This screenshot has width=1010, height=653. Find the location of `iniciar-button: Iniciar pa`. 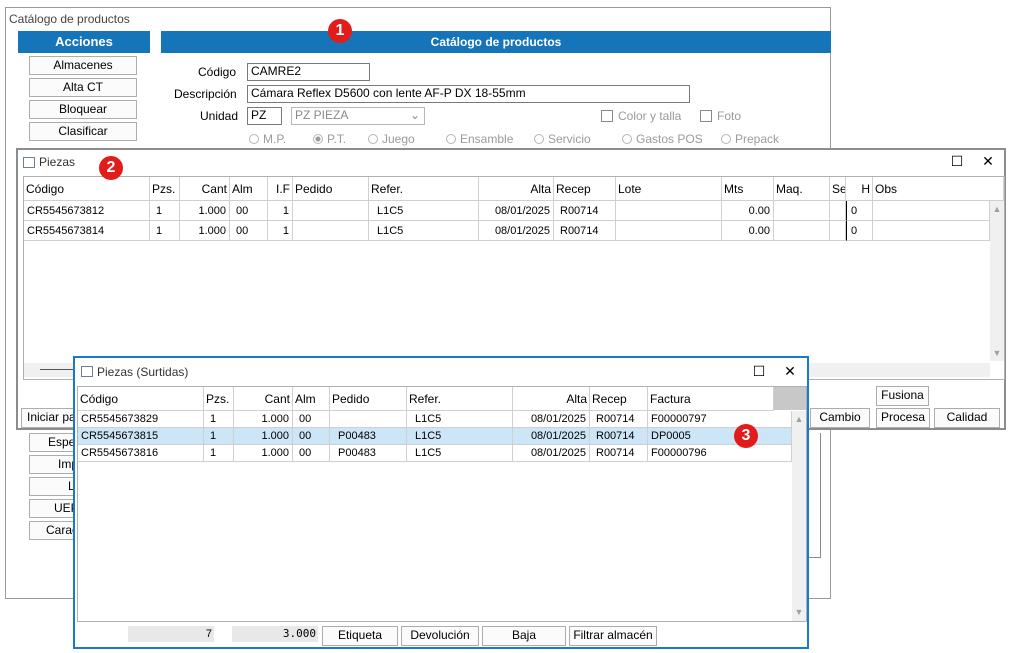

iniciar-button: Iniciar pa is located at coordinates (51, 418).